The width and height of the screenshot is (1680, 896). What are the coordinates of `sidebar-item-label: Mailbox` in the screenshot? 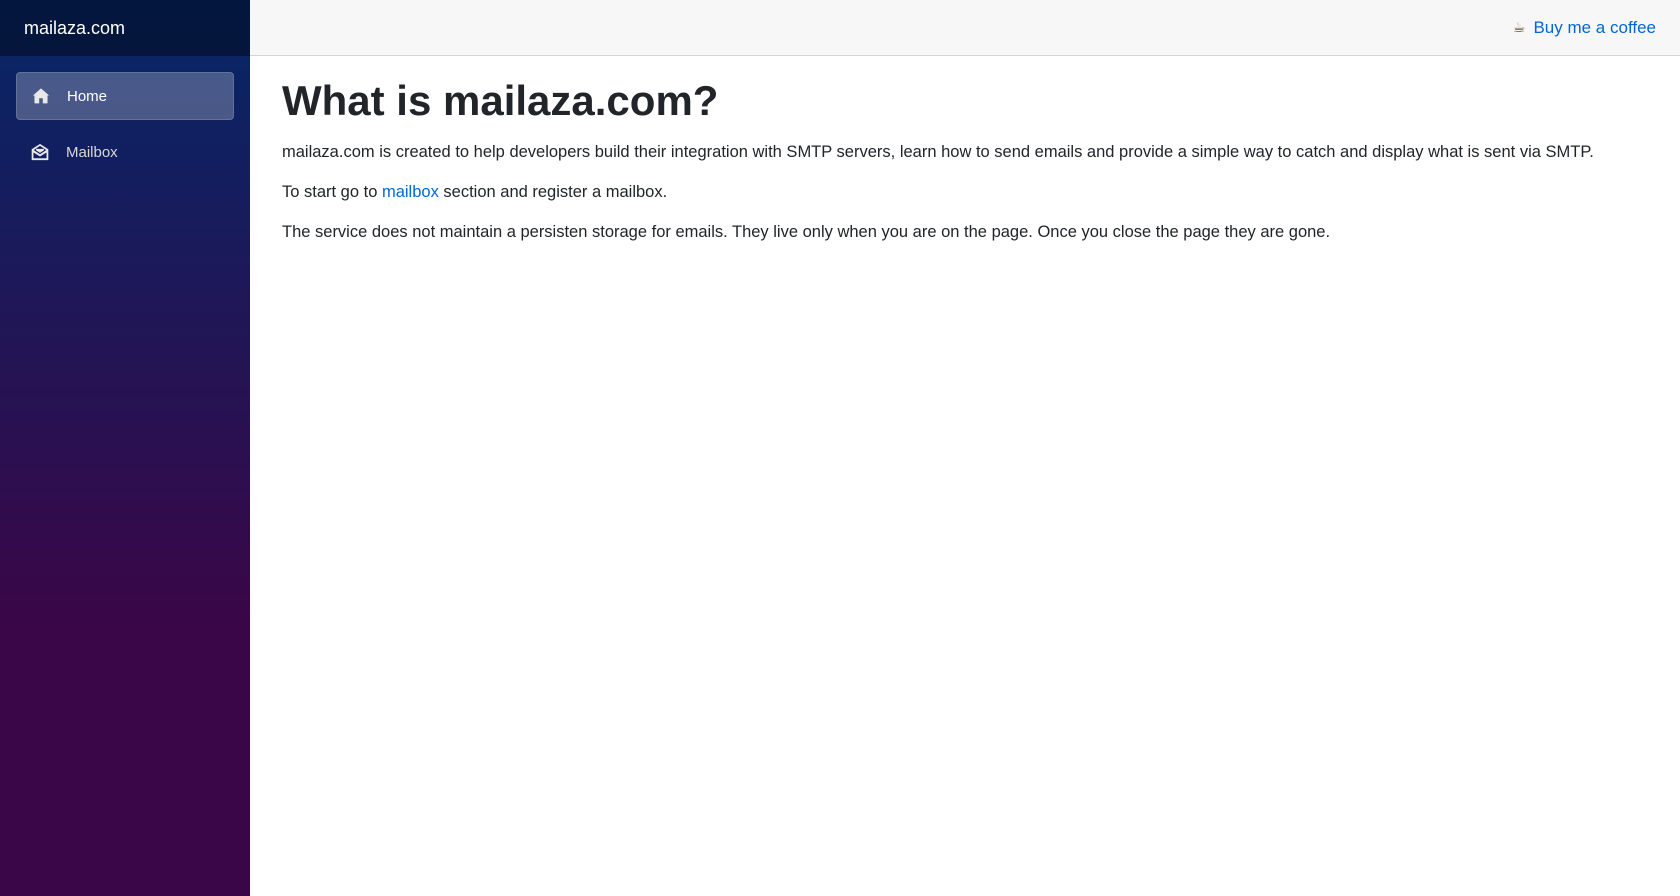 It's located at (92, 152).